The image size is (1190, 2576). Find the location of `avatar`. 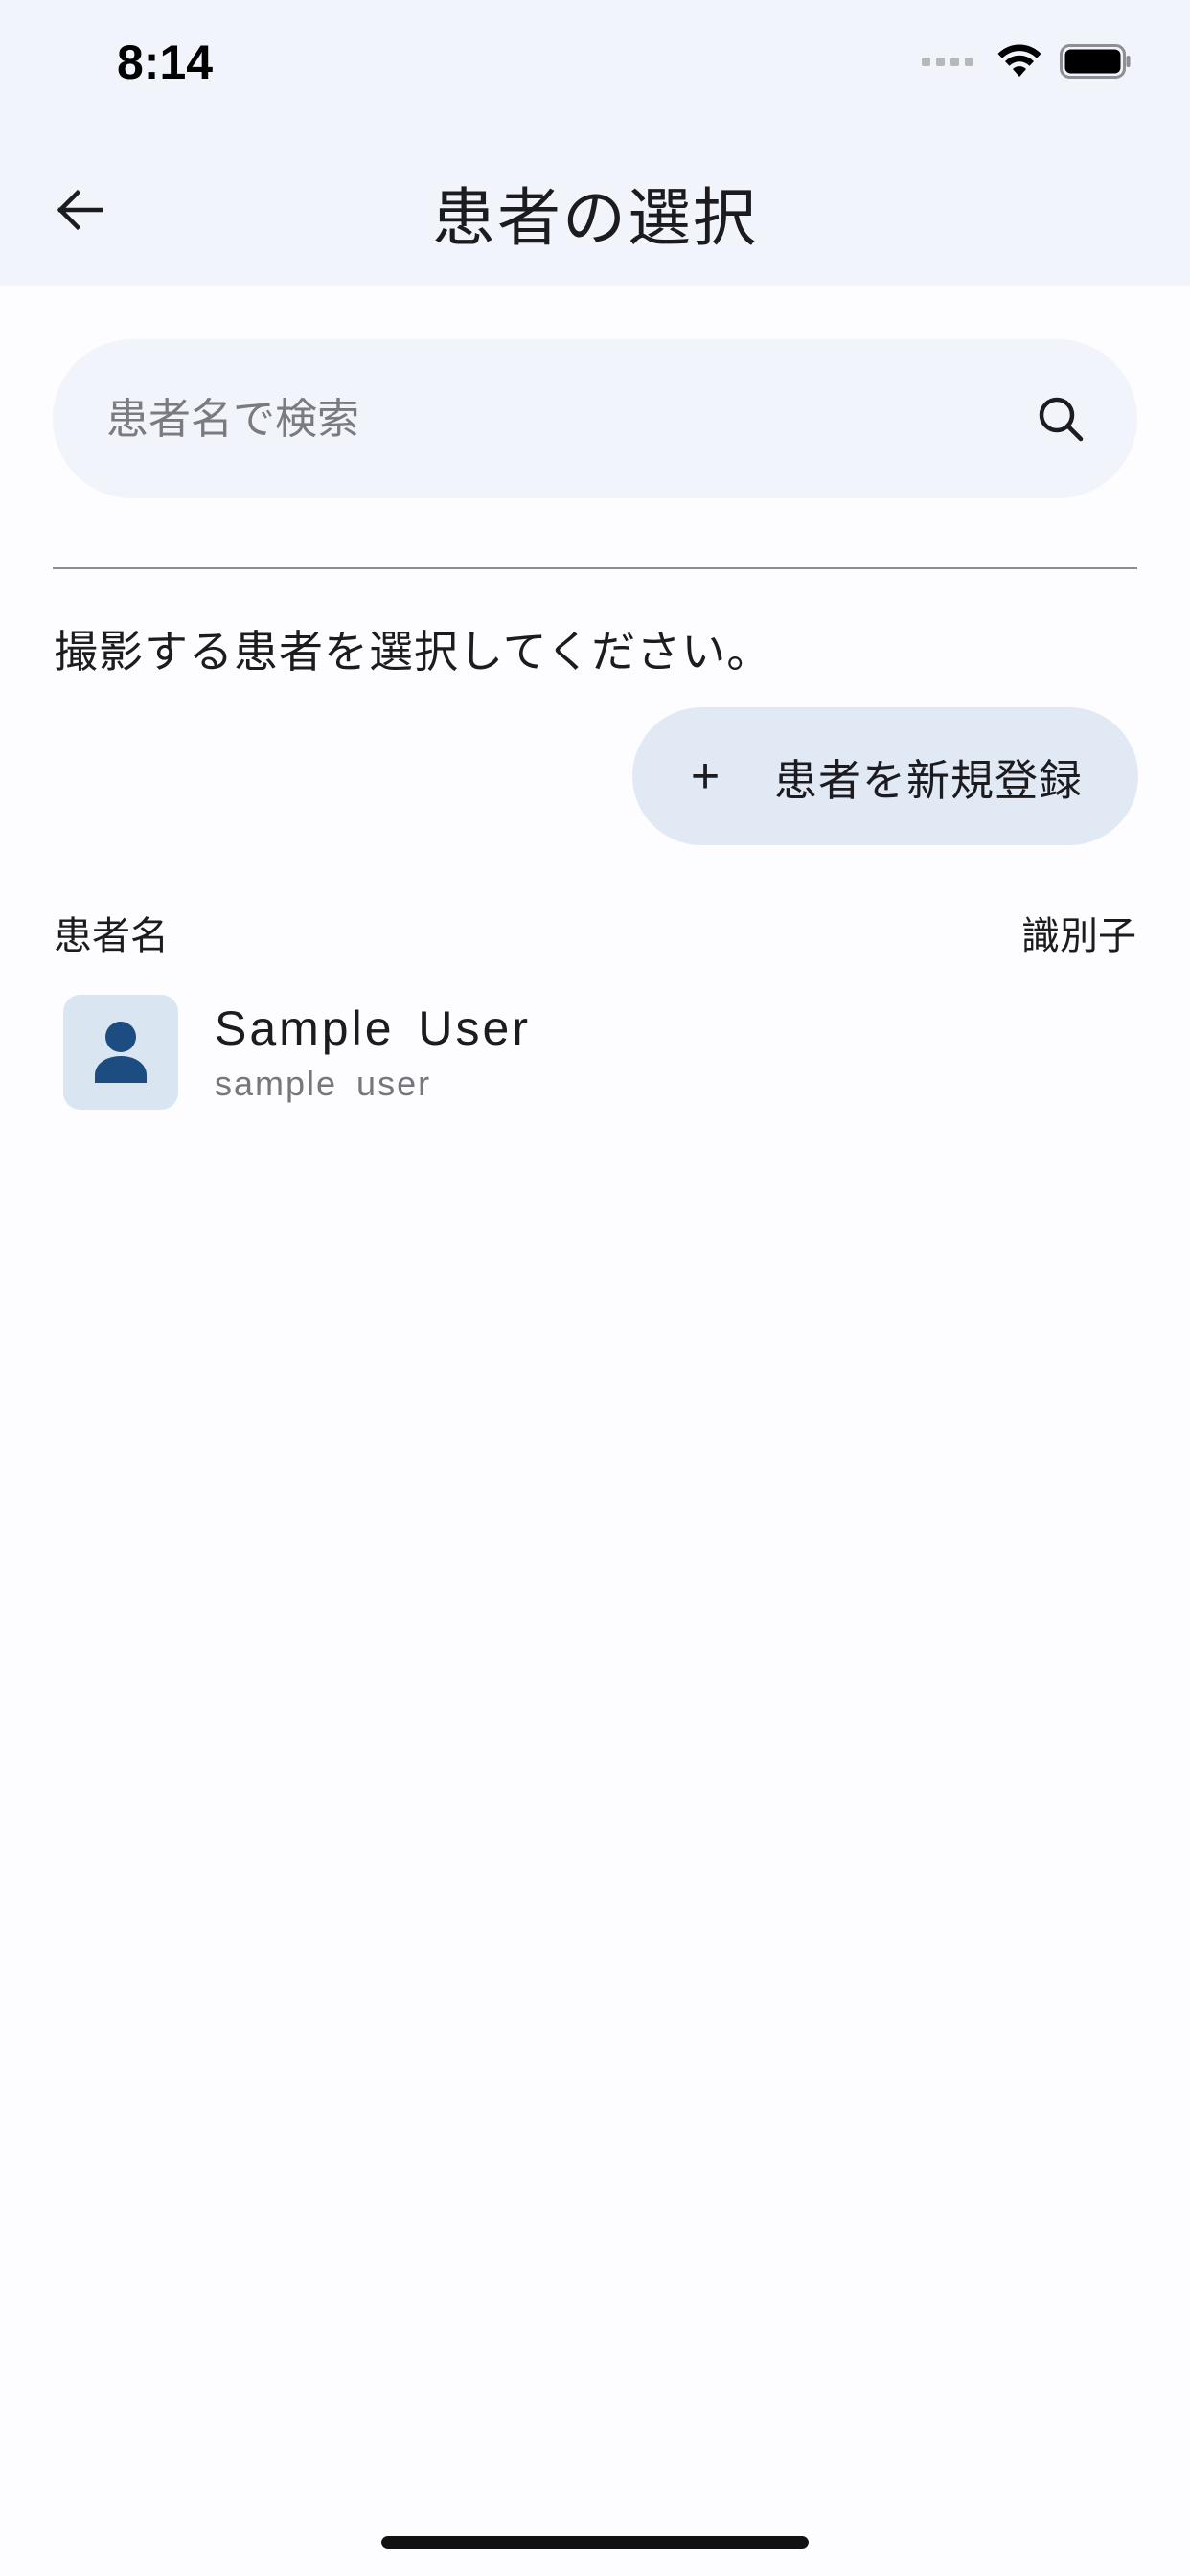

avatar is located at coordinates (121, 1052).